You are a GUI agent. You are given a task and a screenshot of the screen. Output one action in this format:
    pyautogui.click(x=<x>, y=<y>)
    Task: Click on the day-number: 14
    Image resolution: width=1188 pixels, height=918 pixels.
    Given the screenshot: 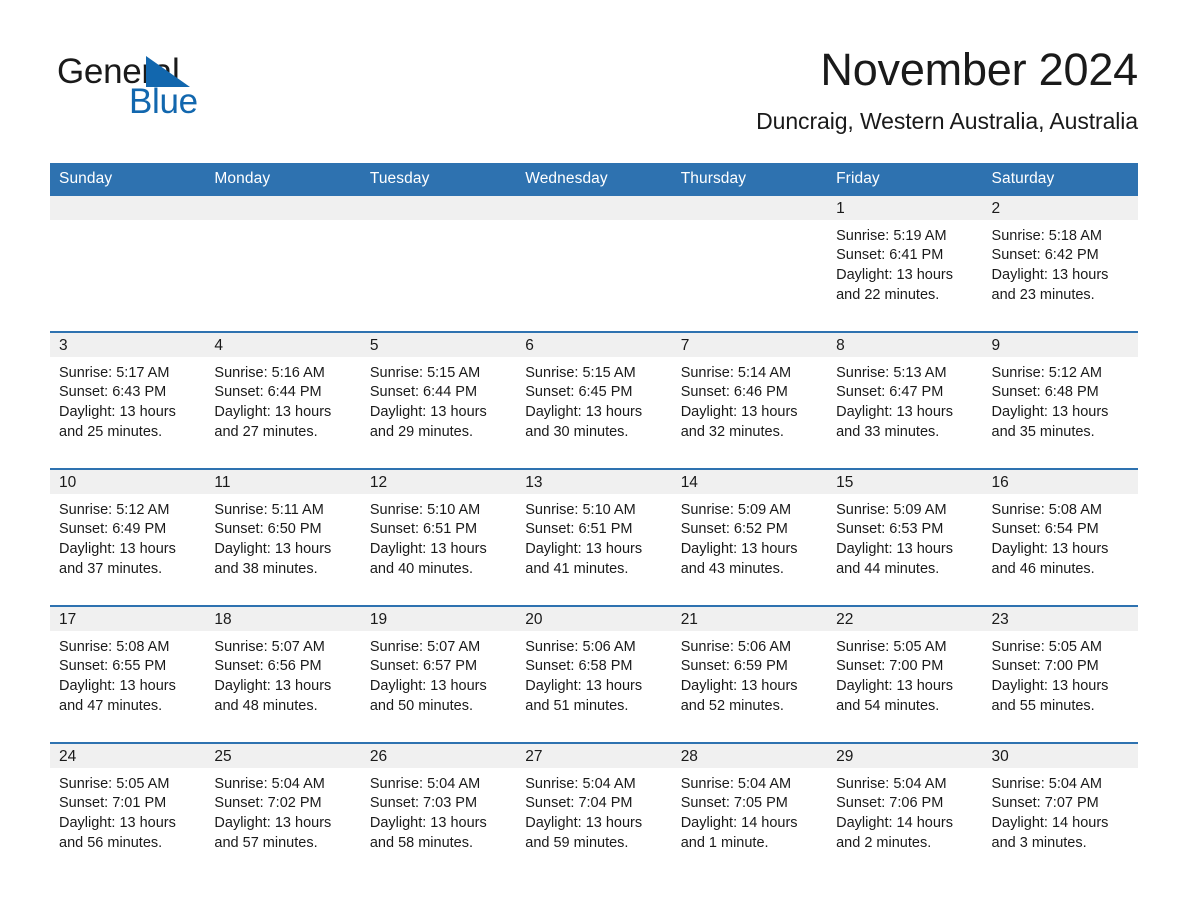 What is the action you would take?
    pyautogui.click(x=749, y=481)
    